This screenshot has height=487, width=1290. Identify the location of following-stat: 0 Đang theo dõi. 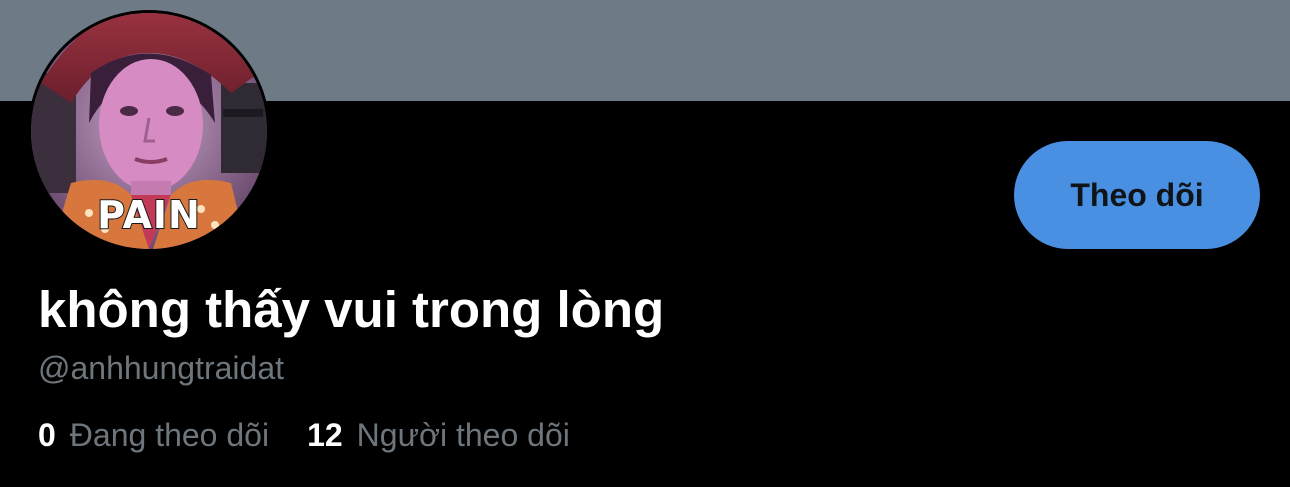
(153, 435).